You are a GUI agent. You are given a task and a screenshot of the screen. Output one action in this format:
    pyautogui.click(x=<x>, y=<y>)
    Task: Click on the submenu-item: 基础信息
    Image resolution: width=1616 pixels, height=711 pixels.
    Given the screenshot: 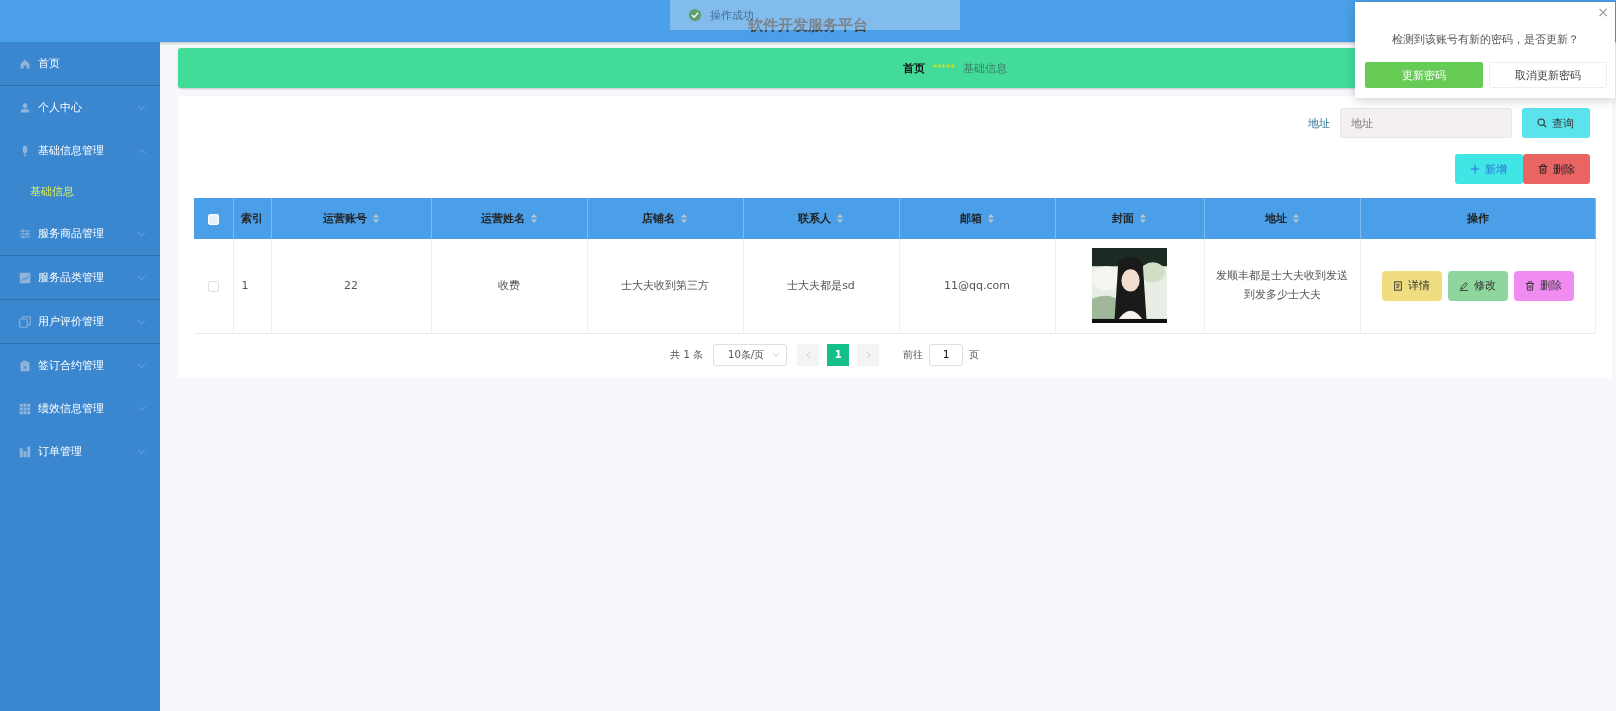 What is the action you would take?
    pyautogui.click(x=80, y=192)
    